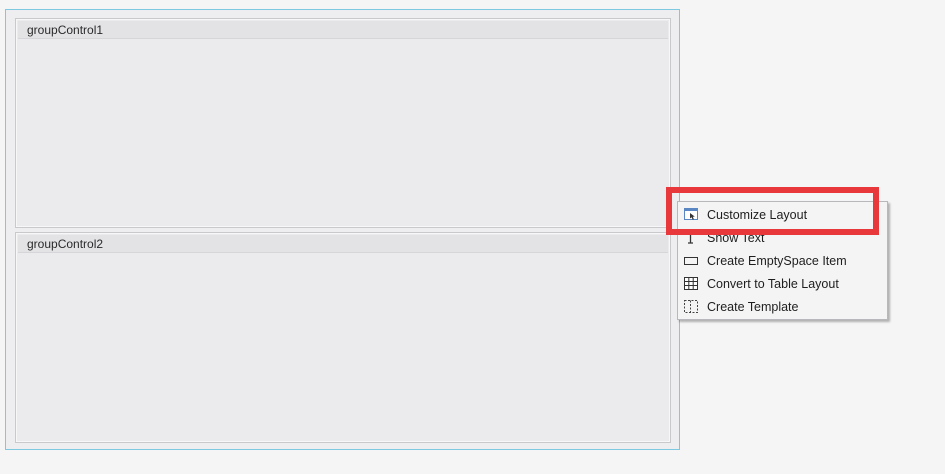 The width and height of the screenshot is (945, 474). I want to click on customize-layout-icon, so click(691, 215).